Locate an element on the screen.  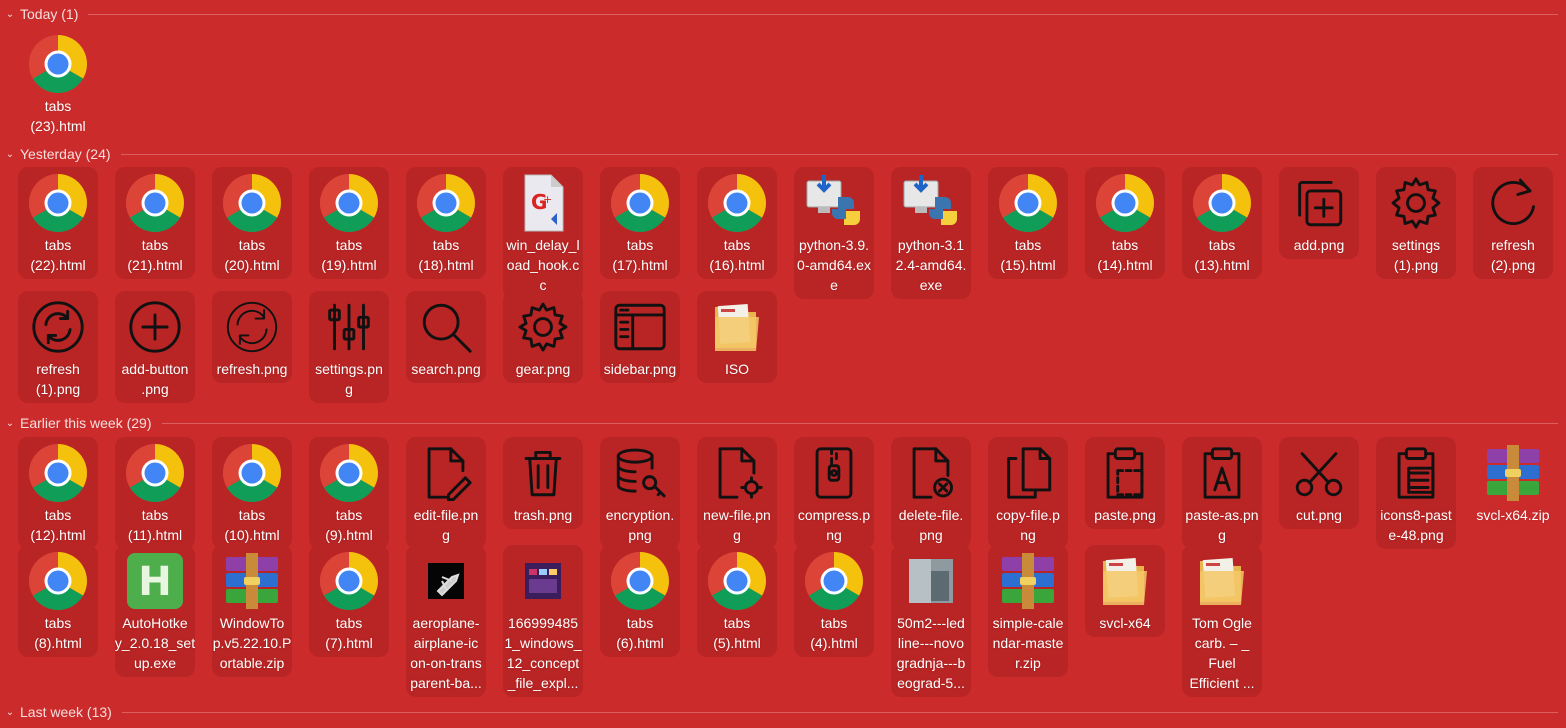
file-item: tabs (17).html is located at coordinates (640, 223).